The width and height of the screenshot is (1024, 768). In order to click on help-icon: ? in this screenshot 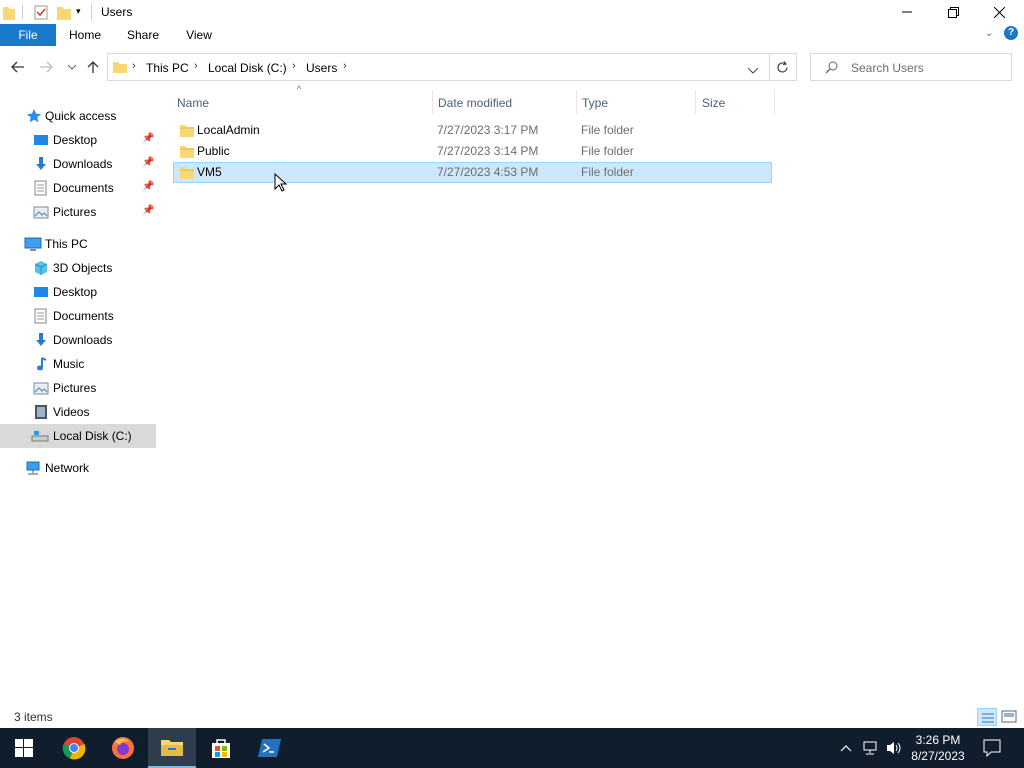, I will do `click(1011, 33)`.